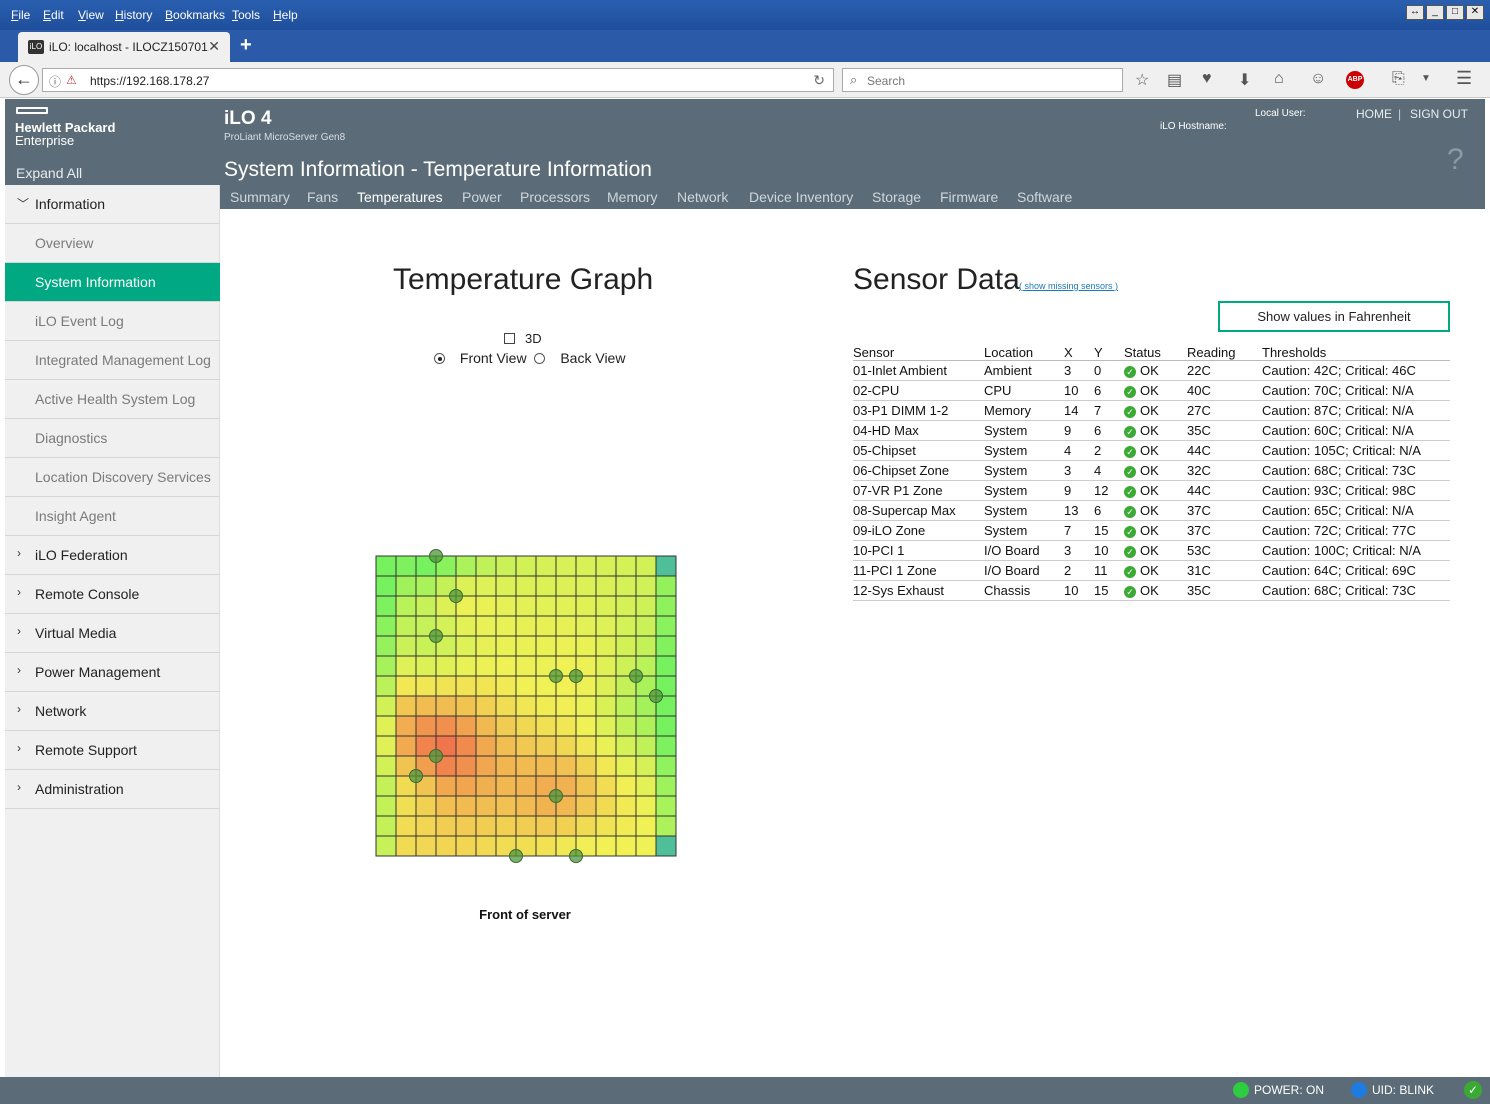 Image resolution: width=1490 pixels, height=1104 pixels. Describe the element at coordinates (1398, 79) in the screenshot. I see `translate-icon: ⎘` at that location.